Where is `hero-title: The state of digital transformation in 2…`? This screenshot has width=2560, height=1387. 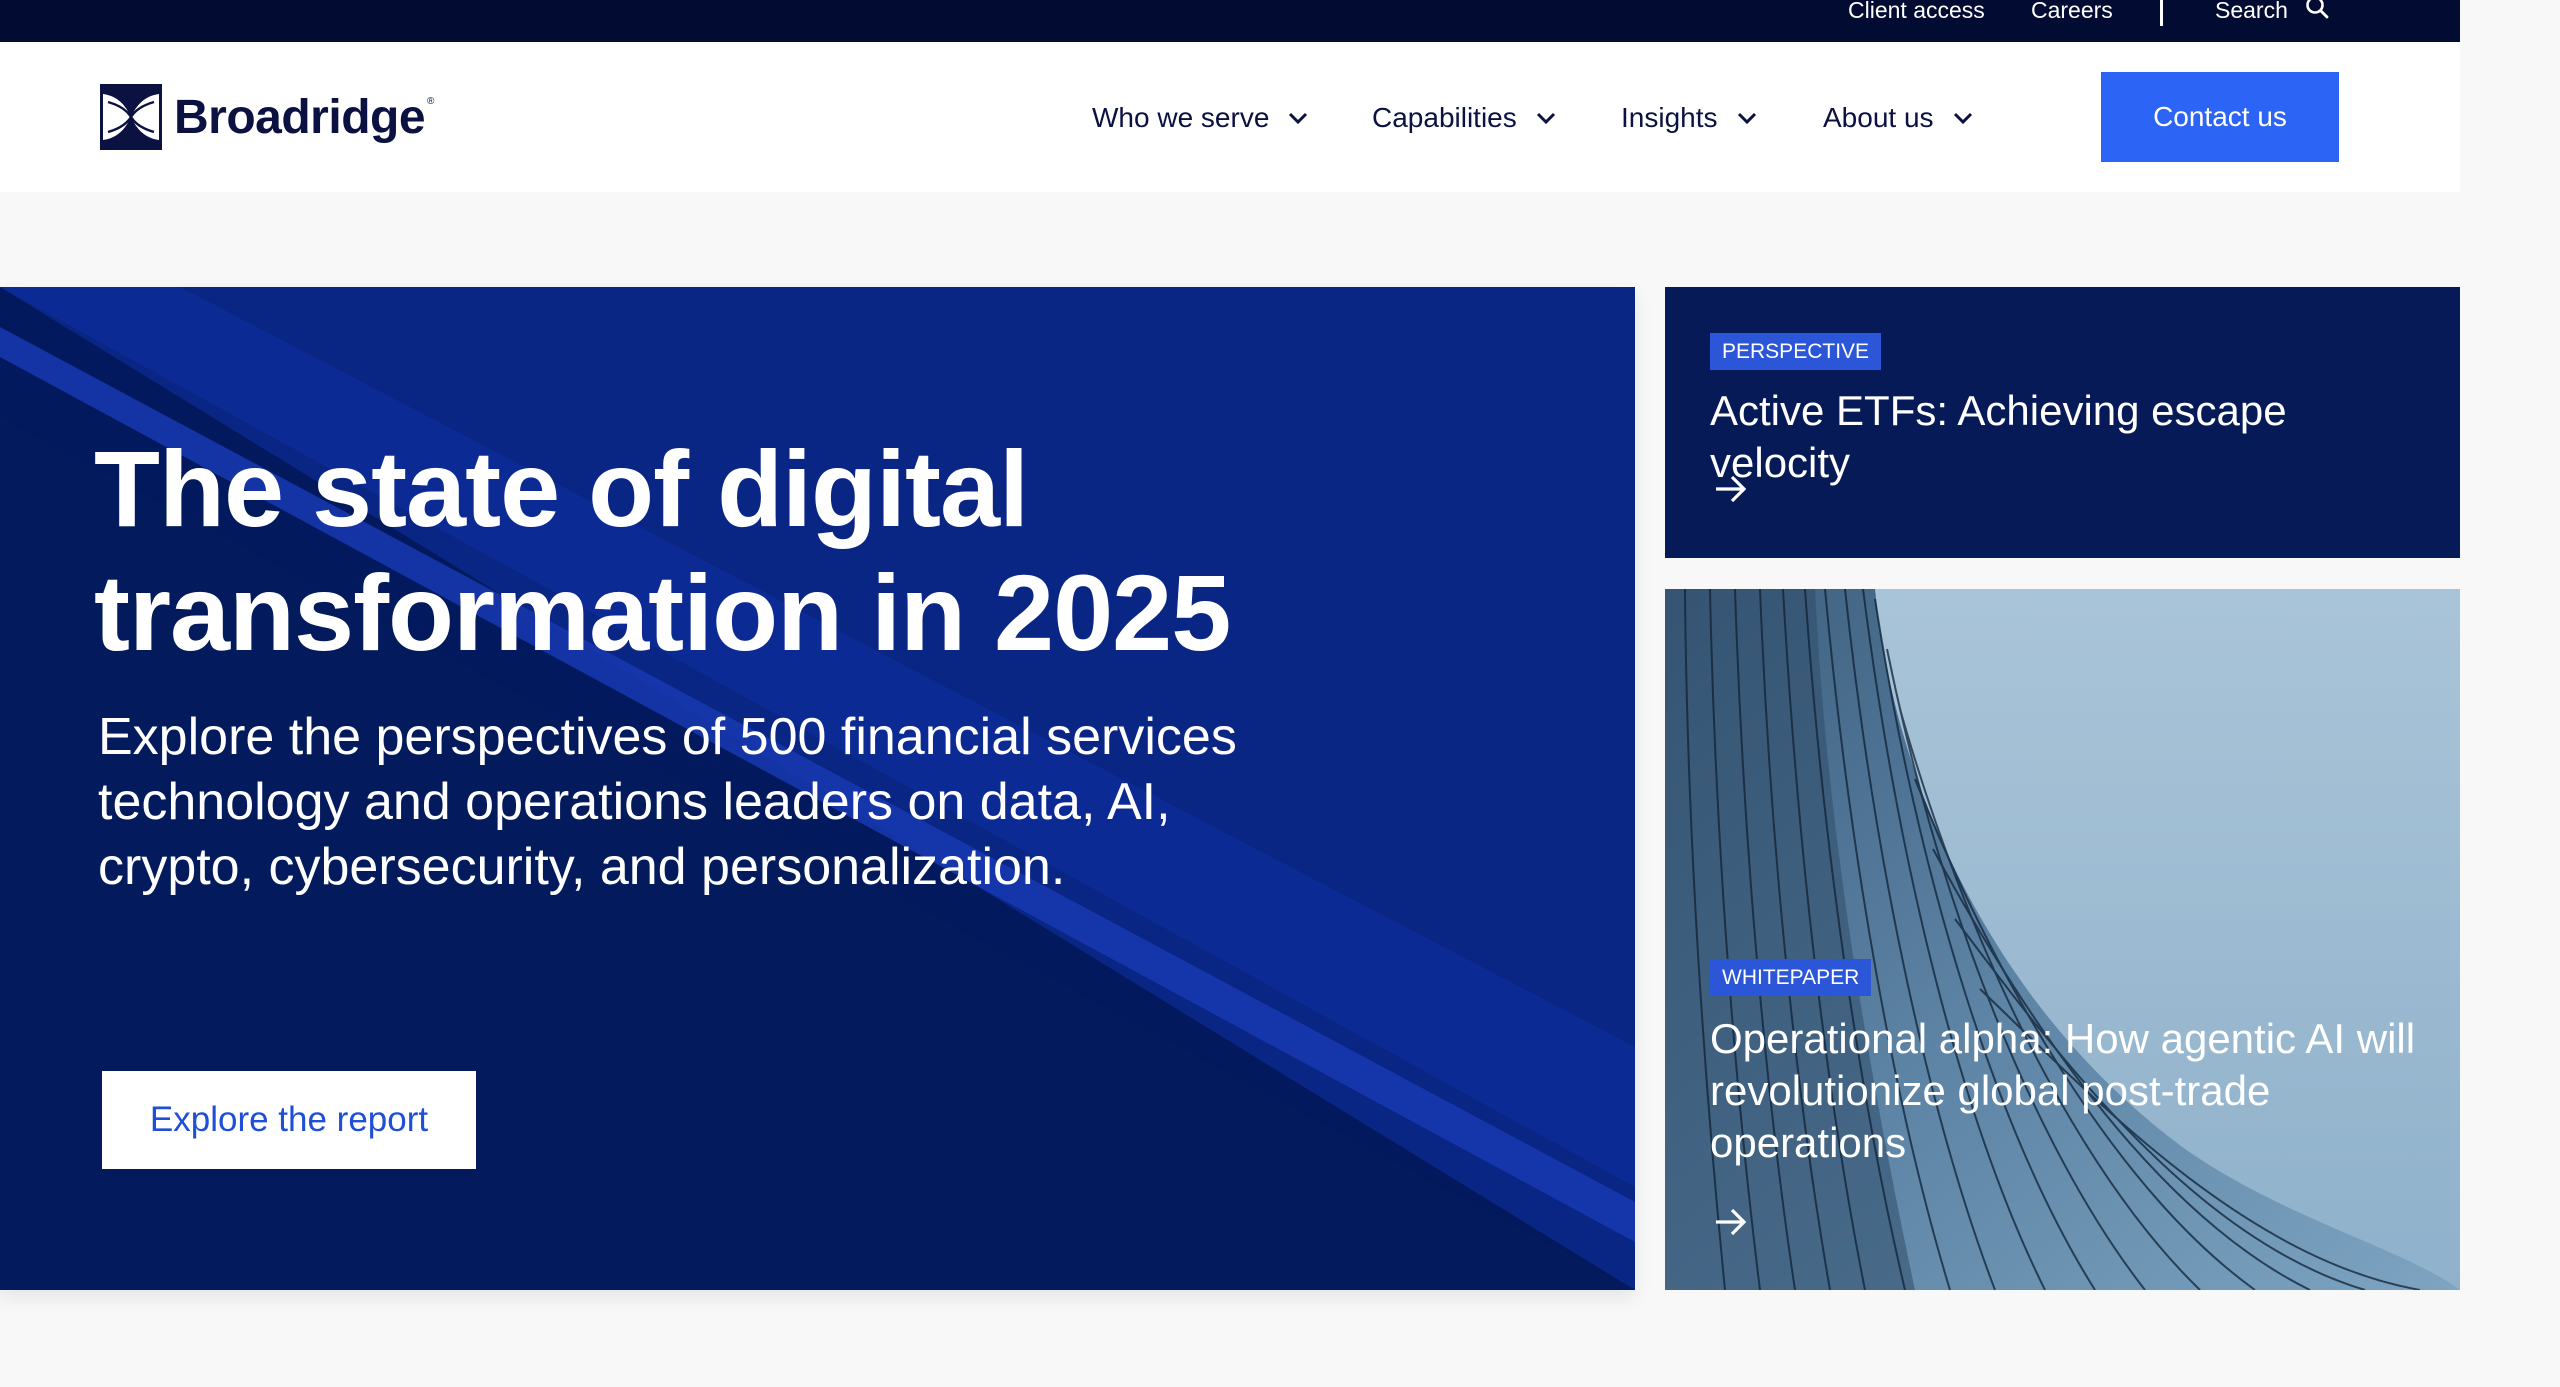 hero-title: The state of digital transformation in 2… is located at coordinates (662, 550).